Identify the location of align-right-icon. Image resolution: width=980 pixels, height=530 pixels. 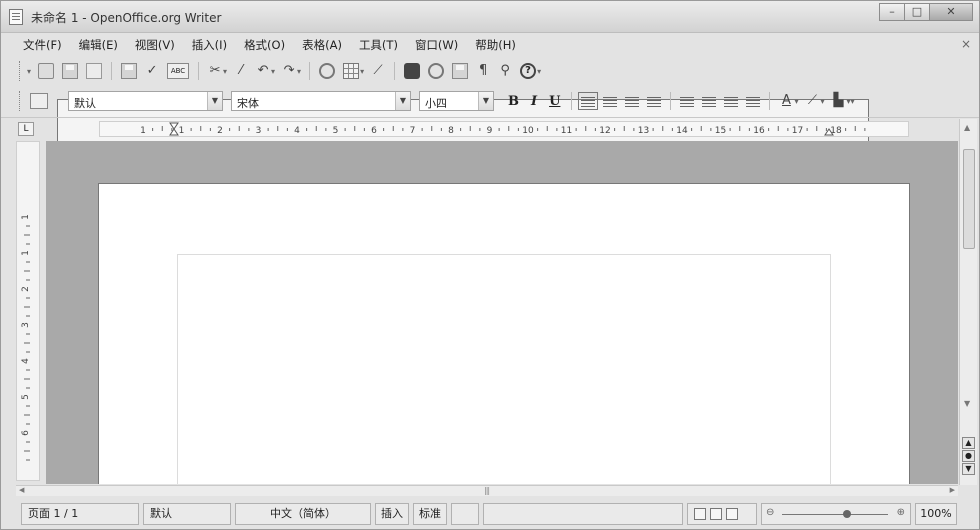
(632, 101).